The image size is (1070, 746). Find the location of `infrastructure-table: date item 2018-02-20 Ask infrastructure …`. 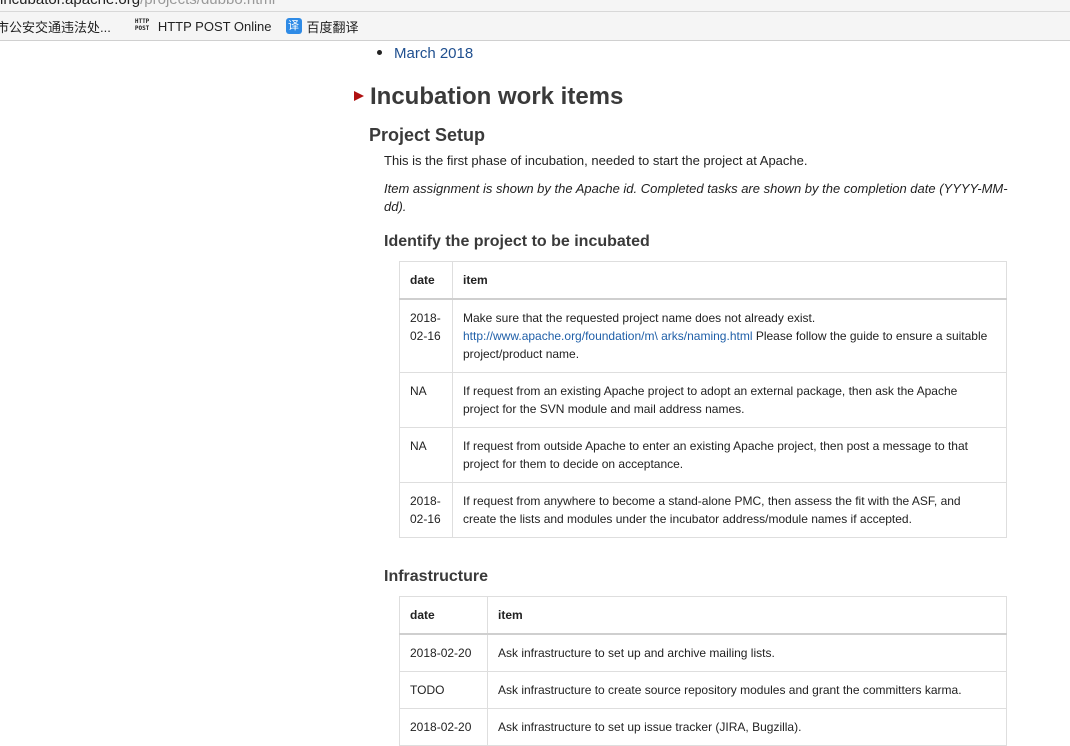

infrastructure-table: date item 2018-02-20 Ask infrastructure … is located at coordinates (703, 671).